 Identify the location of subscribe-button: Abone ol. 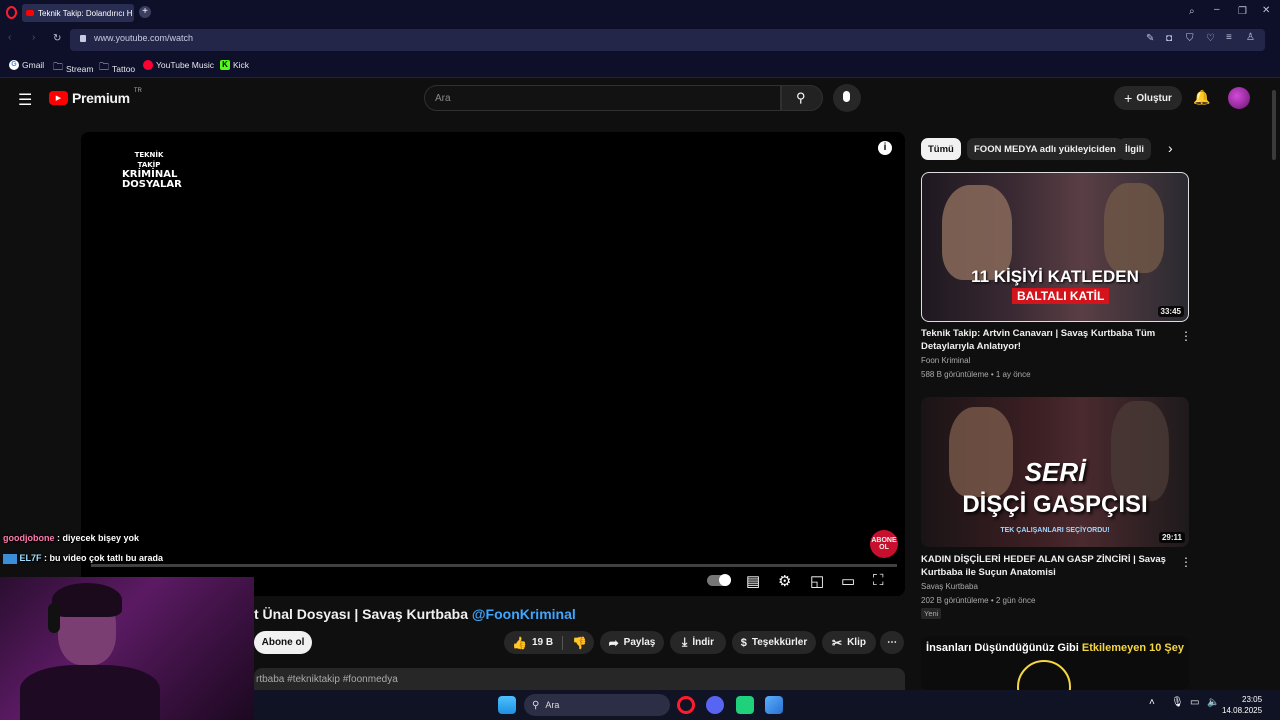
(283, 642).